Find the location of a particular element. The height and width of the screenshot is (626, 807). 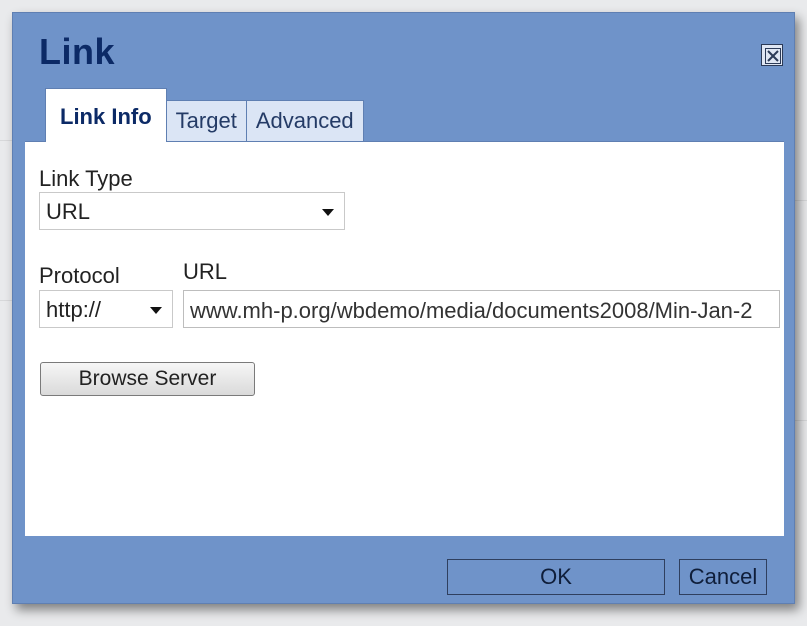

close-icon is located at coordinates (773, 56).